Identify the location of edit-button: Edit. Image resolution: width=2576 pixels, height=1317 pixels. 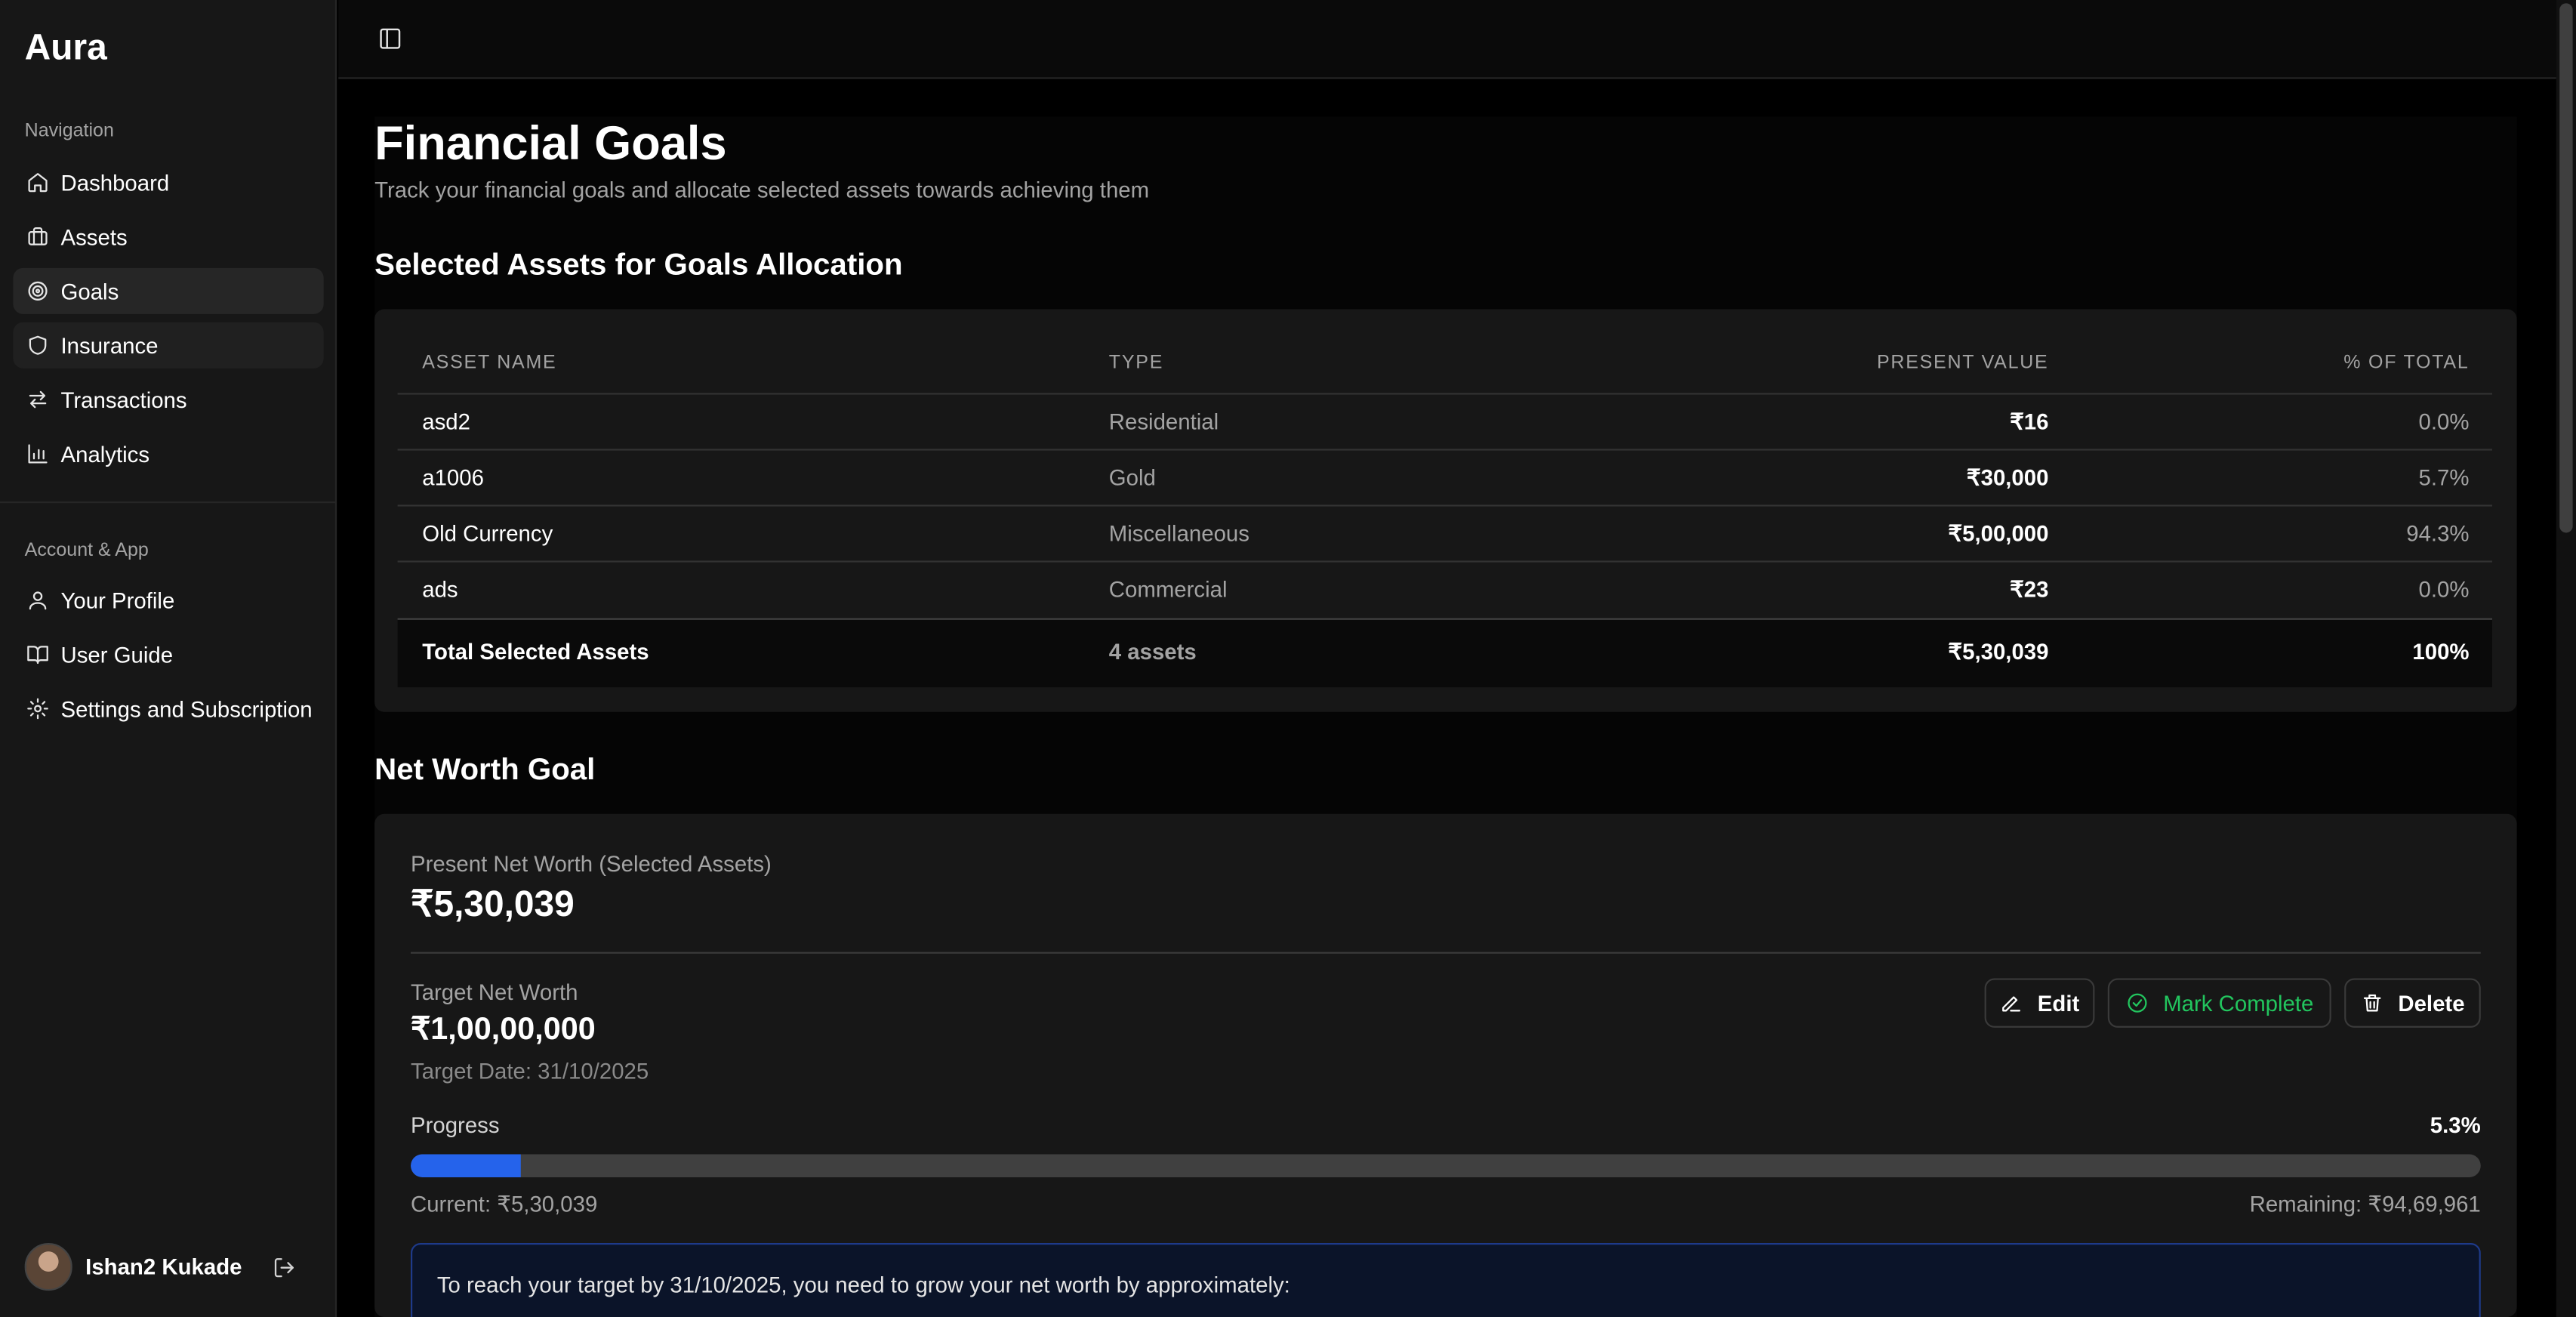
(2039, 1003).